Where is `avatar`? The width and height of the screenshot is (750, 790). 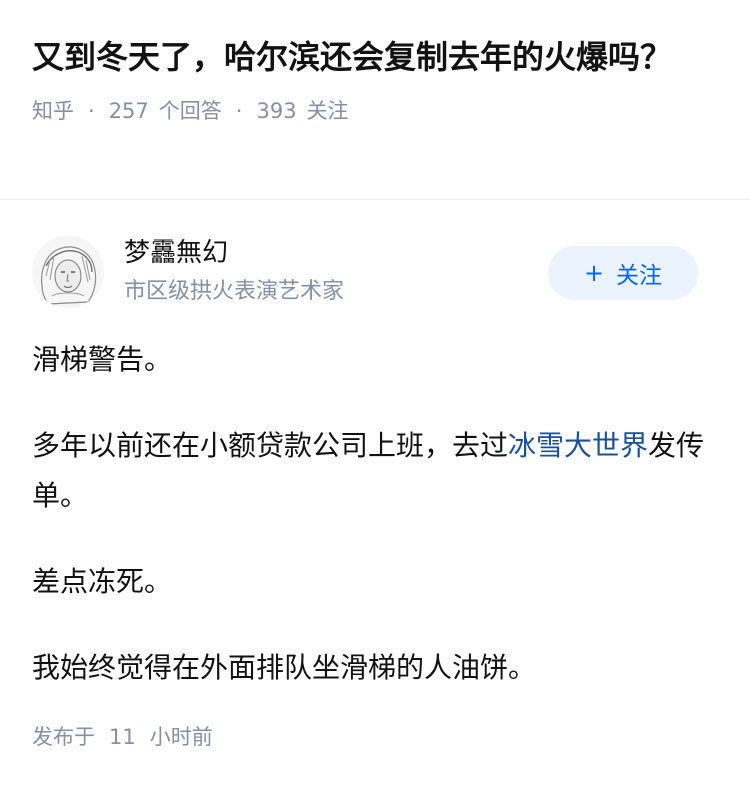
avatar is located at coordinates (68, 272).